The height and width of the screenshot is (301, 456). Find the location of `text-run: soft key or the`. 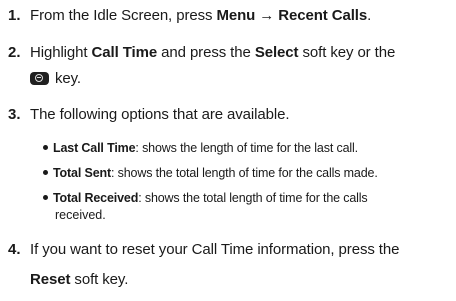

text-run: soft key or the is located at coordinates (347, 52).